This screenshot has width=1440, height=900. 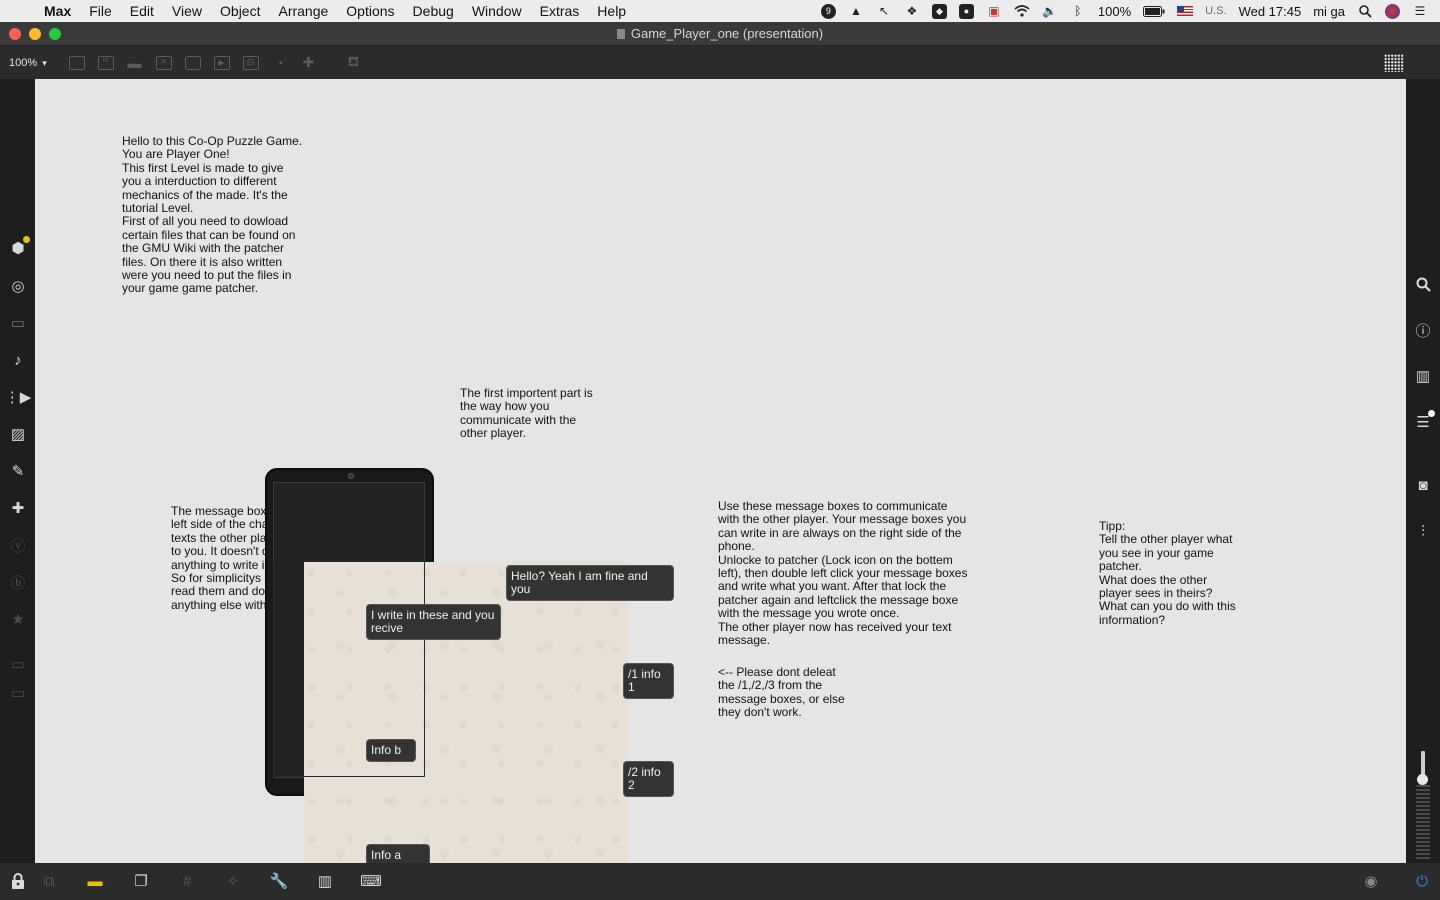 What do you see at coordinates (433, 622) in the screenshot?
I see `message-box-write-hint: I write in these and you recive` at bounding box center [433, 622].